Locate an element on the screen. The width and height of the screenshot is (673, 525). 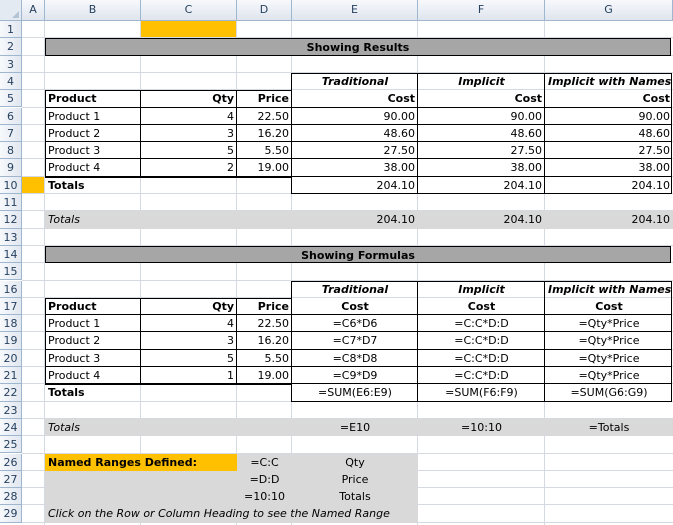
row-header-12: 12 is located at coordinates (11, 220).